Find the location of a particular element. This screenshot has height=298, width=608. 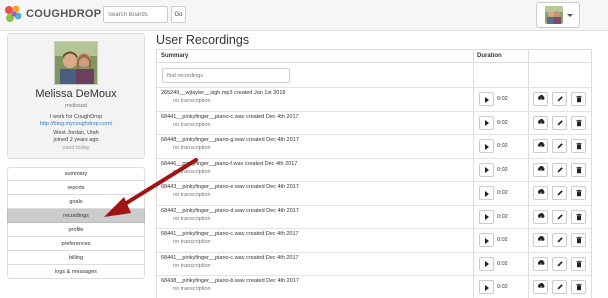

top-bar: COUGHDROP Go is located at coordinates (304, 15).